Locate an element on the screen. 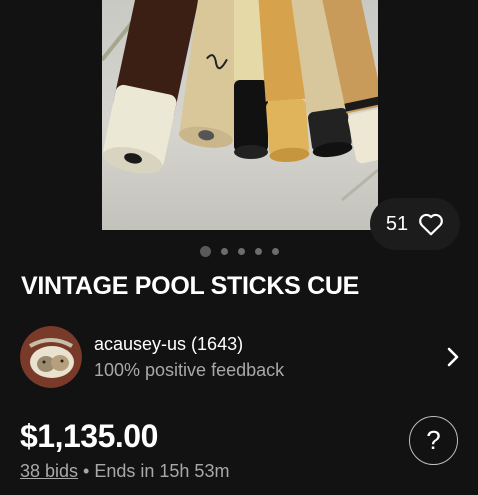 The image size is (478, 495). watch-button: 51 is located at coordinates (415, 224).